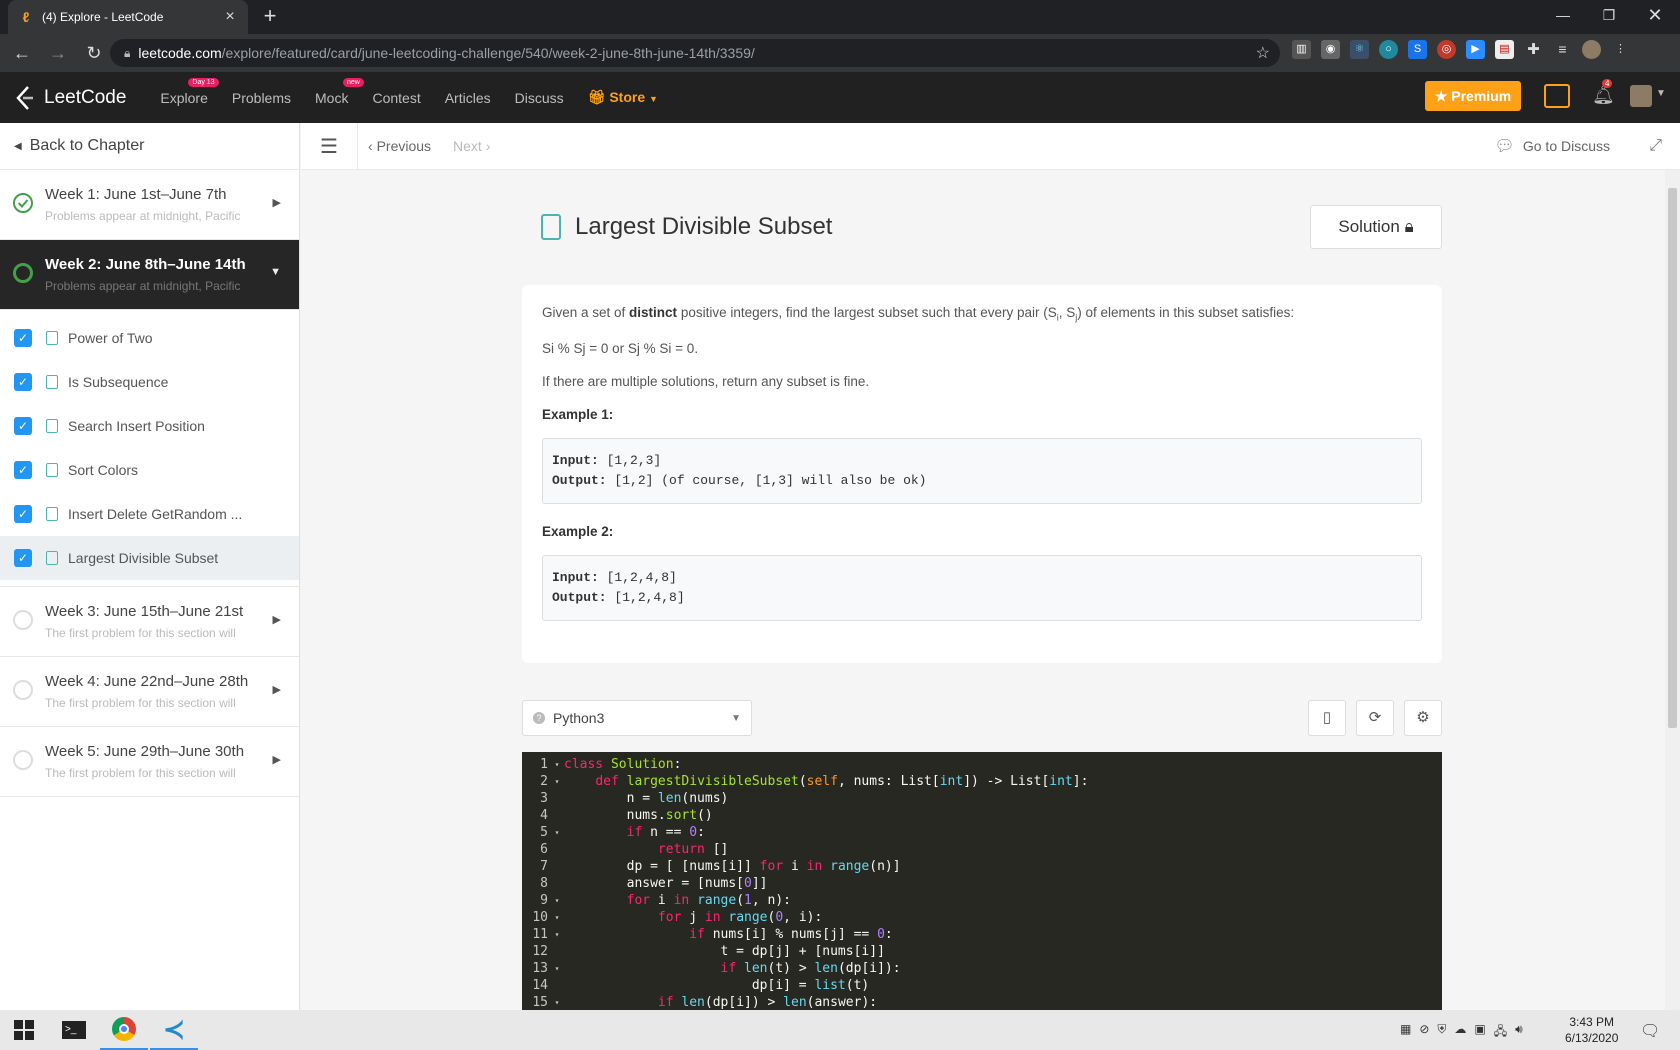 This screenshot has width=1680, height=1050. Describe the element at coordinates (637, 718) in the screenshot. I see `language-select: ? Python3 ▼` at that location.